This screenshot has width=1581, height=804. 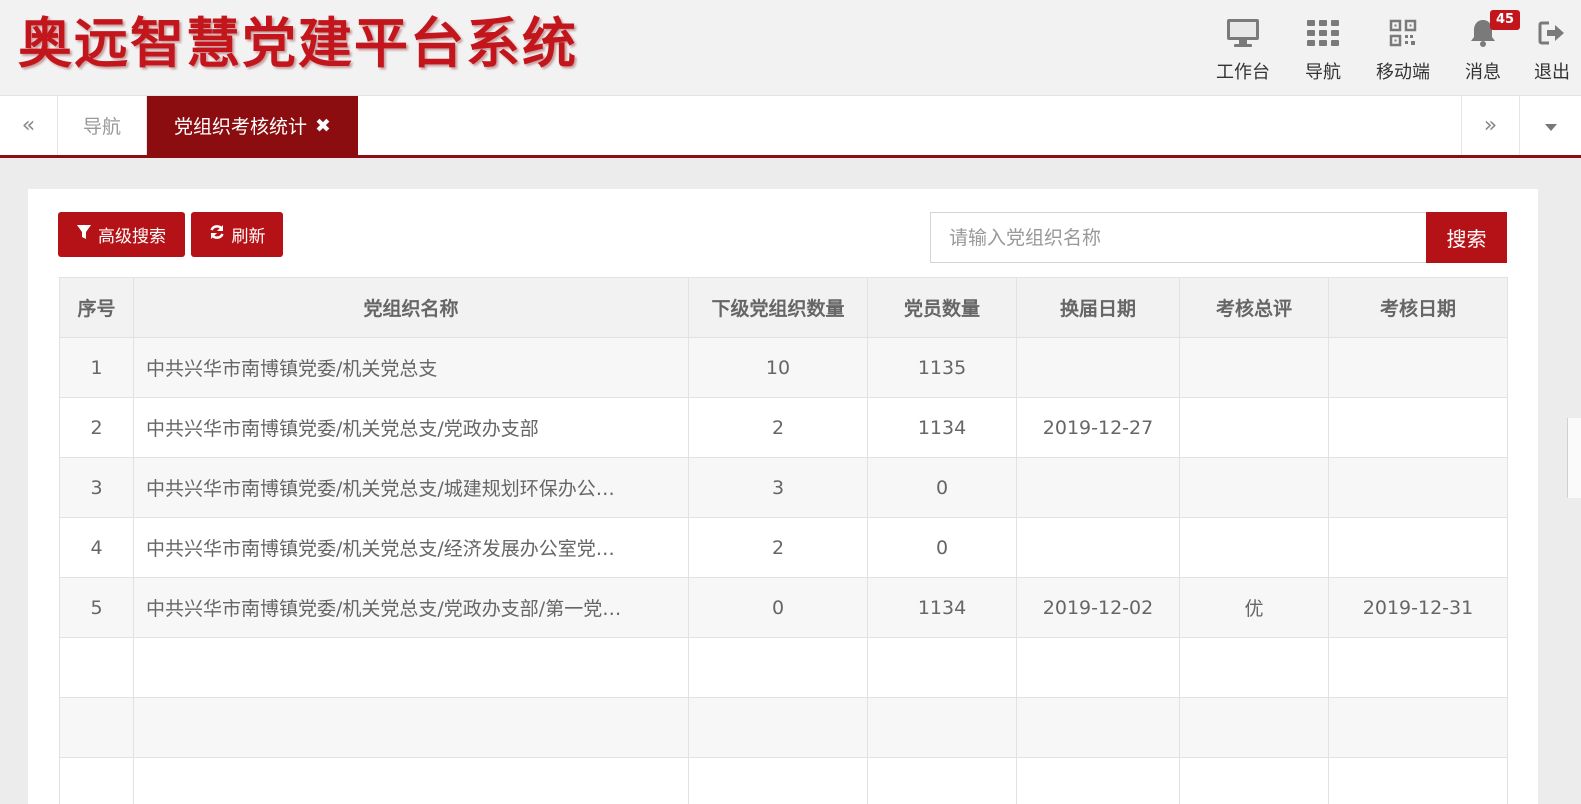 What do you see at coordinates (778, 607) in the screenshot?
I see `cell-sub-org-count: 0` at bounding box center [778, 607].